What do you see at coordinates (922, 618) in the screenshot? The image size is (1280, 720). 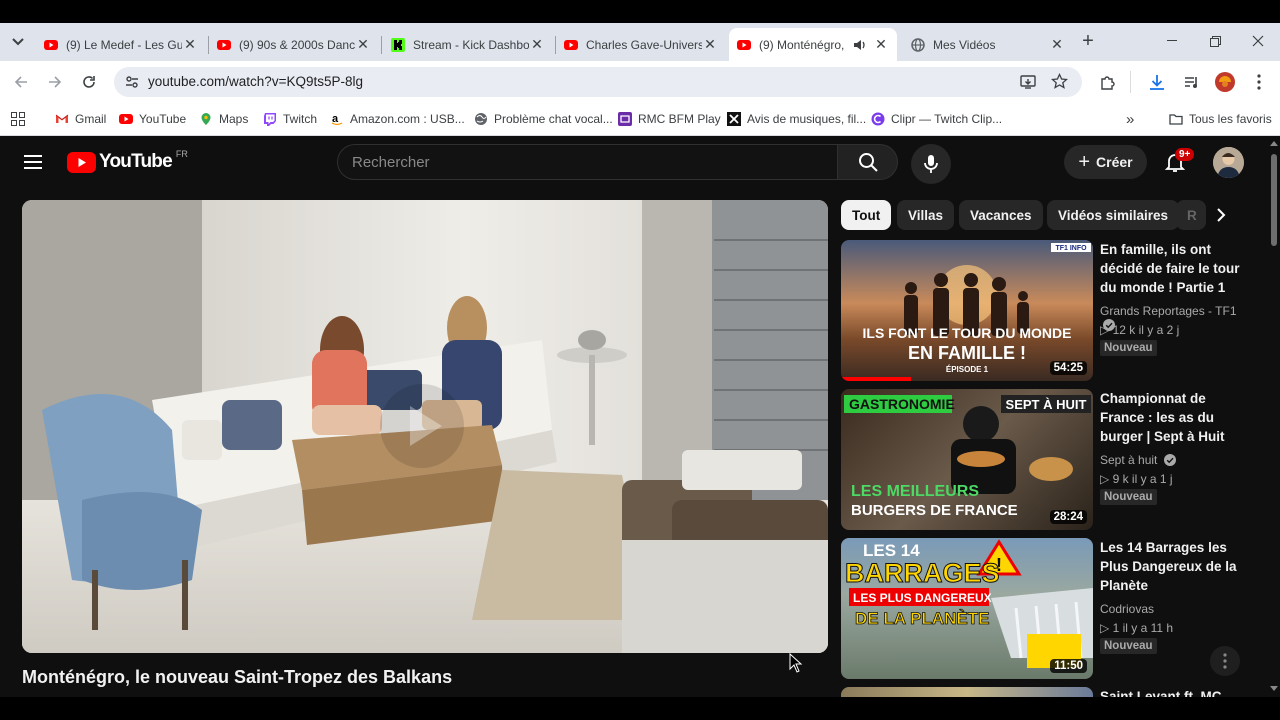 I see `thumb-text-4: DE LA PLANÈTE` at bounding box center [922, 618].